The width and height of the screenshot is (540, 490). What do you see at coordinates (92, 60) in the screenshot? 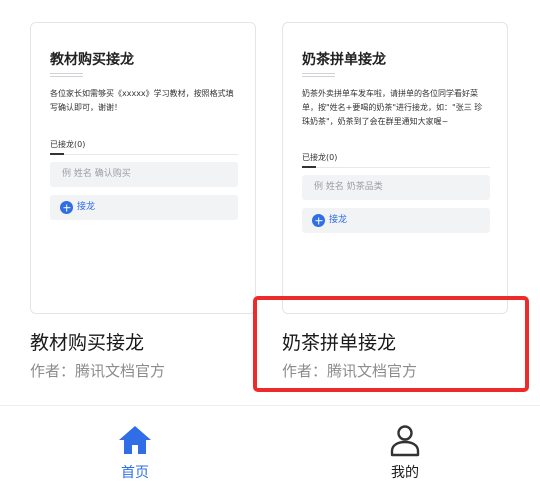
I see `card-title: 教材购买接龙` at bounding box center [92, 60].